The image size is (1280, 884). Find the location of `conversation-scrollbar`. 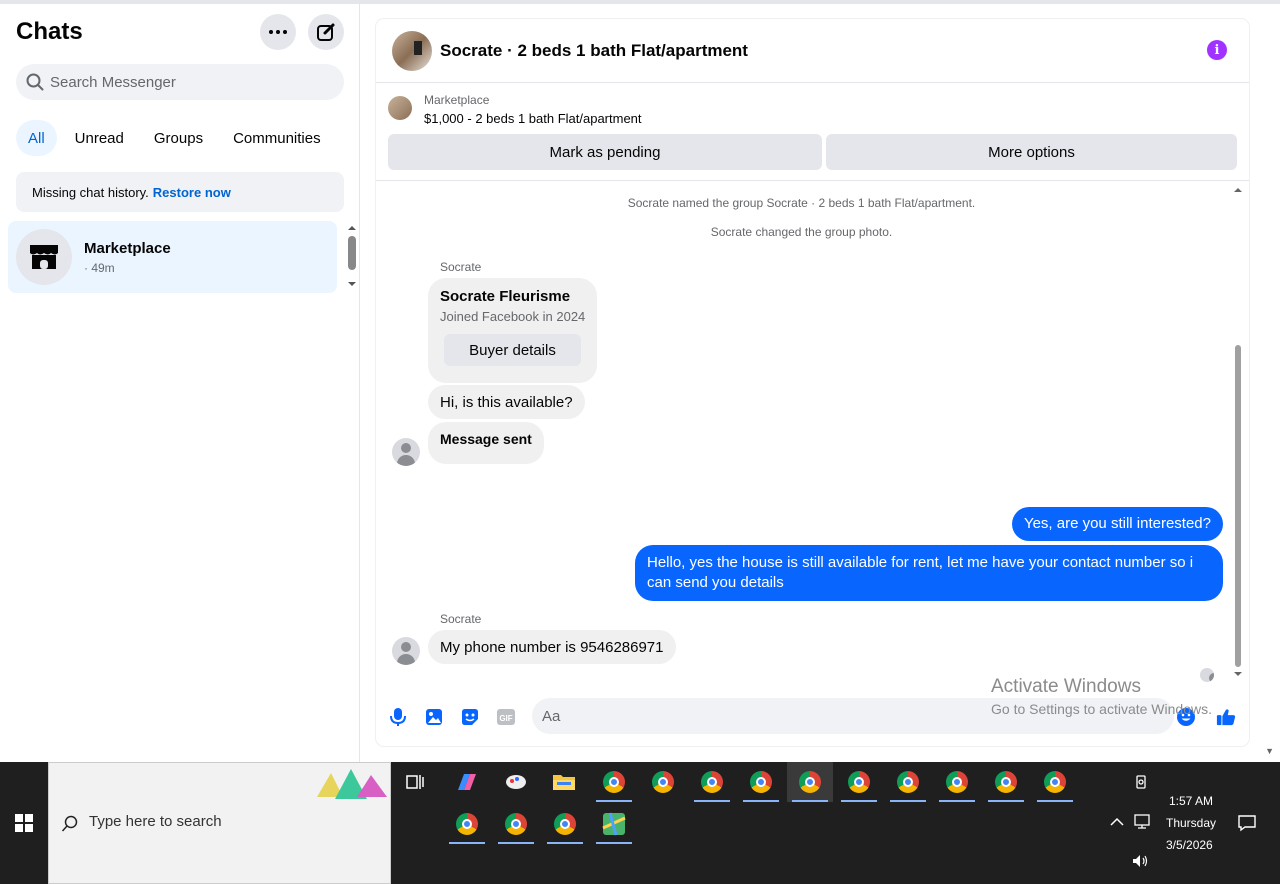

conversation-scrollbar is located at coordinates (1238, 432).